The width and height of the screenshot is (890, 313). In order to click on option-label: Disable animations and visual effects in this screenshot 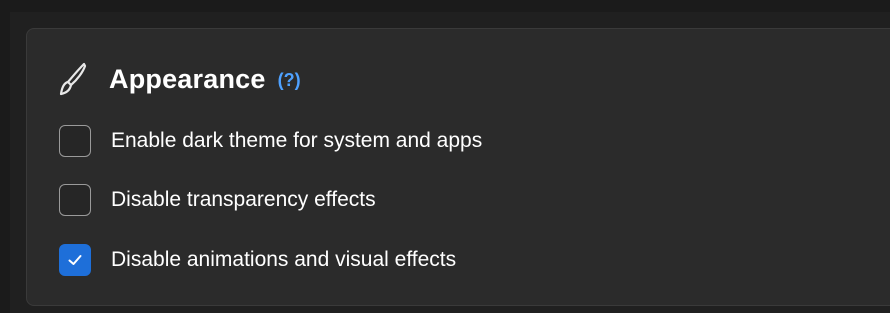, I will do `click(284, 259)`.